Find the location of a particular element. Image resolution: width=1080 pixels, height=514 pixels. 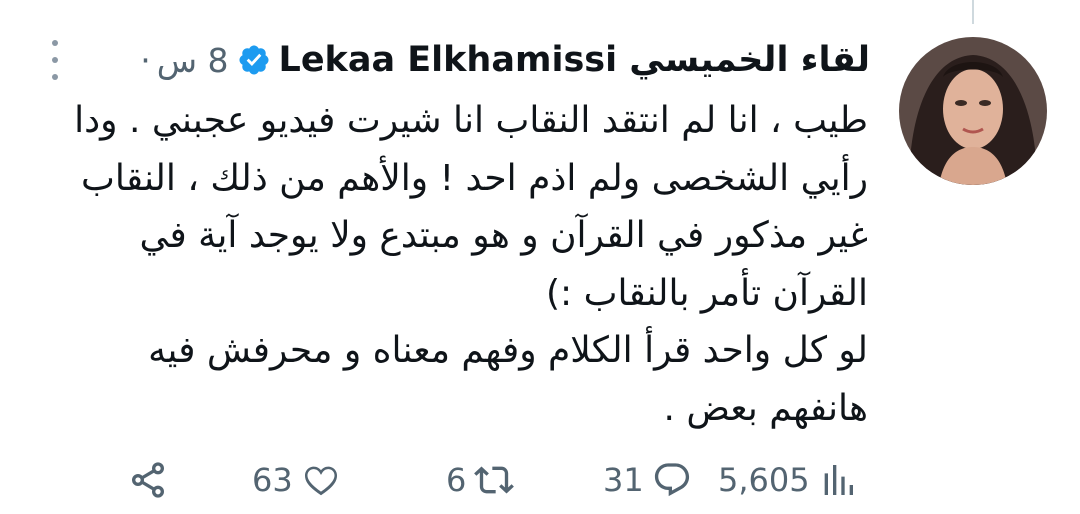

views-button: 5,605 is located at coordinates (788, 480).